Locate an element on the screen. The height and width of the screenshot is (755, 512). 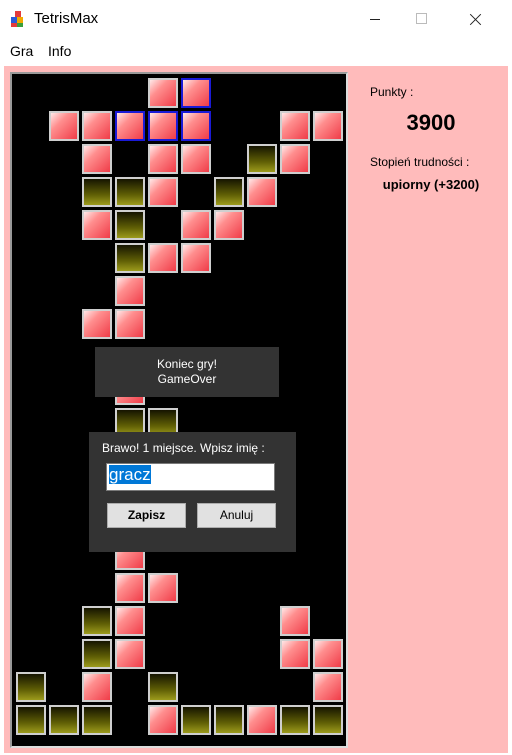
window-title: TetrisMax is located at coordinates (66, 18).